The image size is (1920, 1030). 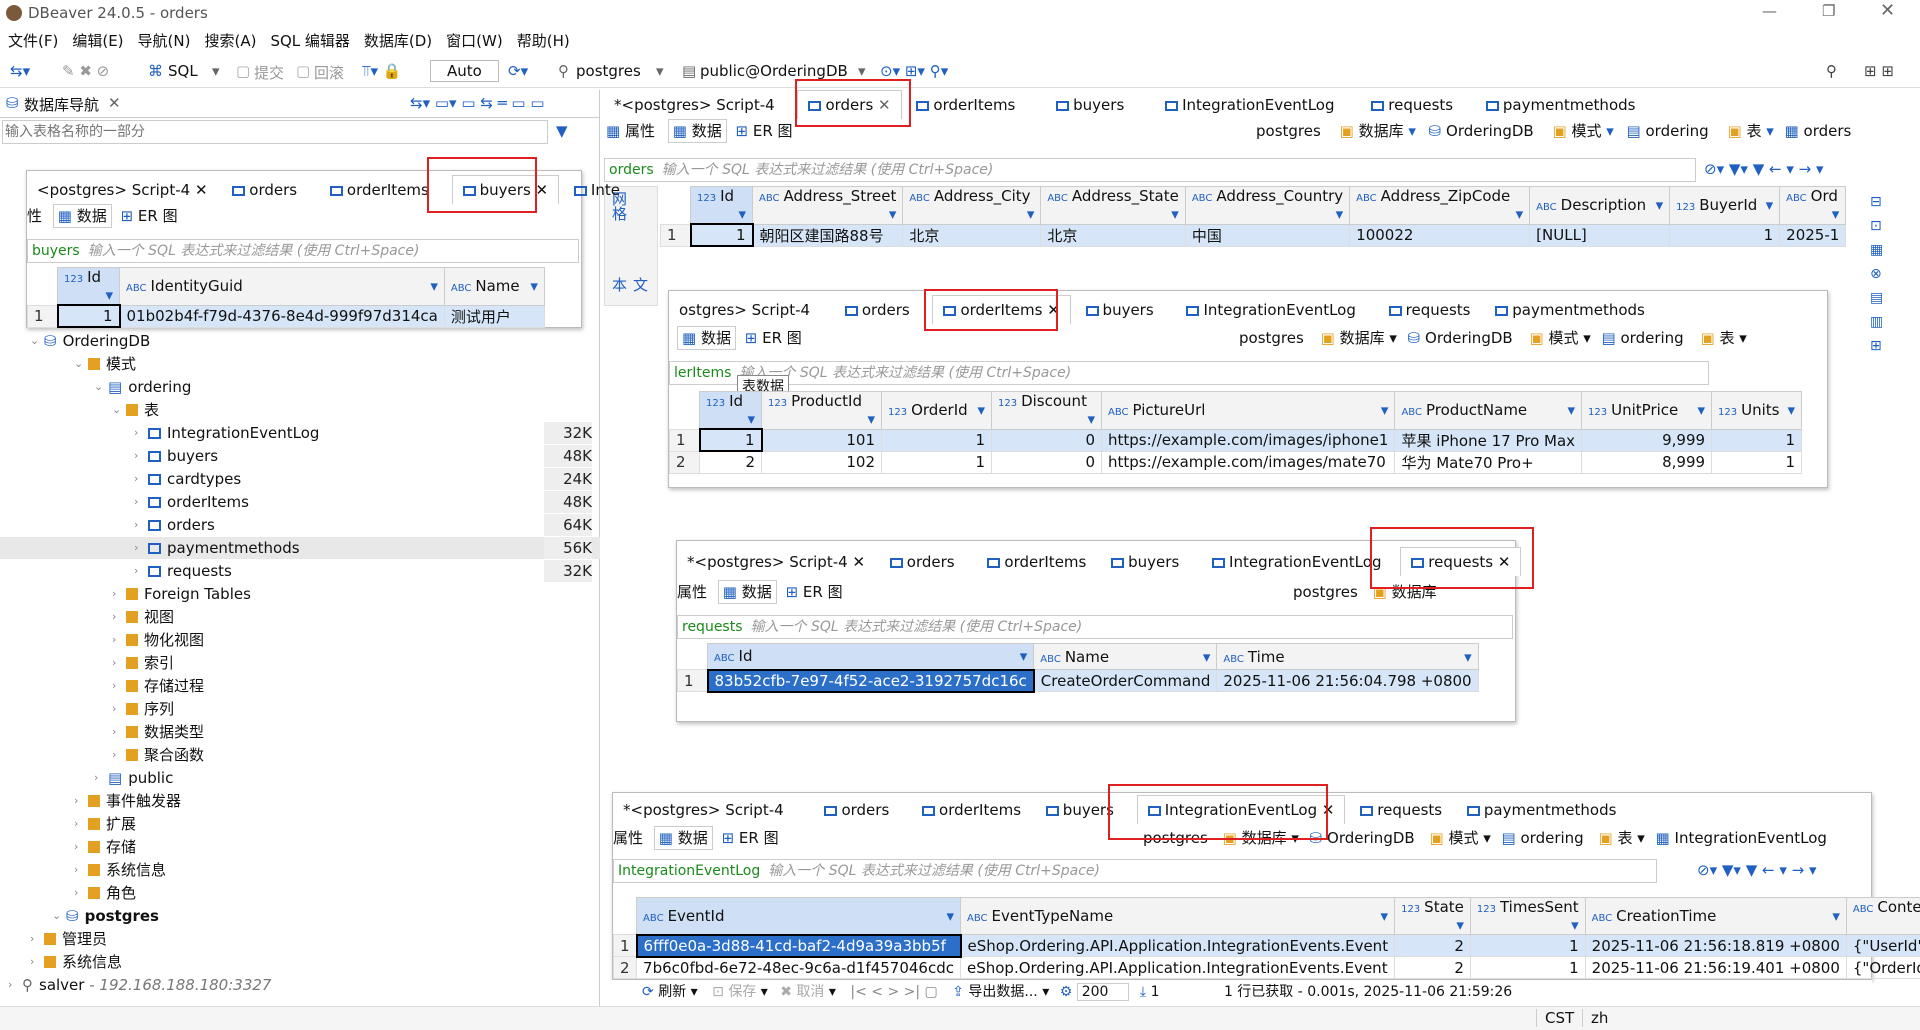 What do you see at coordinates (1248, 410) in the screenshot?
I see `column-header: ABC PictureUrl ▾` at bounding box center [1248, 410].